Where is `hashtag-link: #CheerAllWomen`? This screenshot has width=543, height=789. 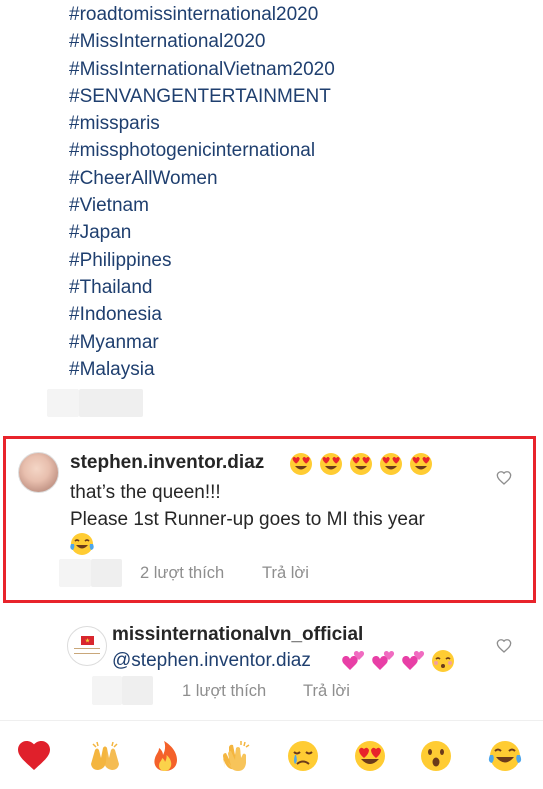 hashtag-link: #CheerAllWomen is located at coordinates (202, 178).